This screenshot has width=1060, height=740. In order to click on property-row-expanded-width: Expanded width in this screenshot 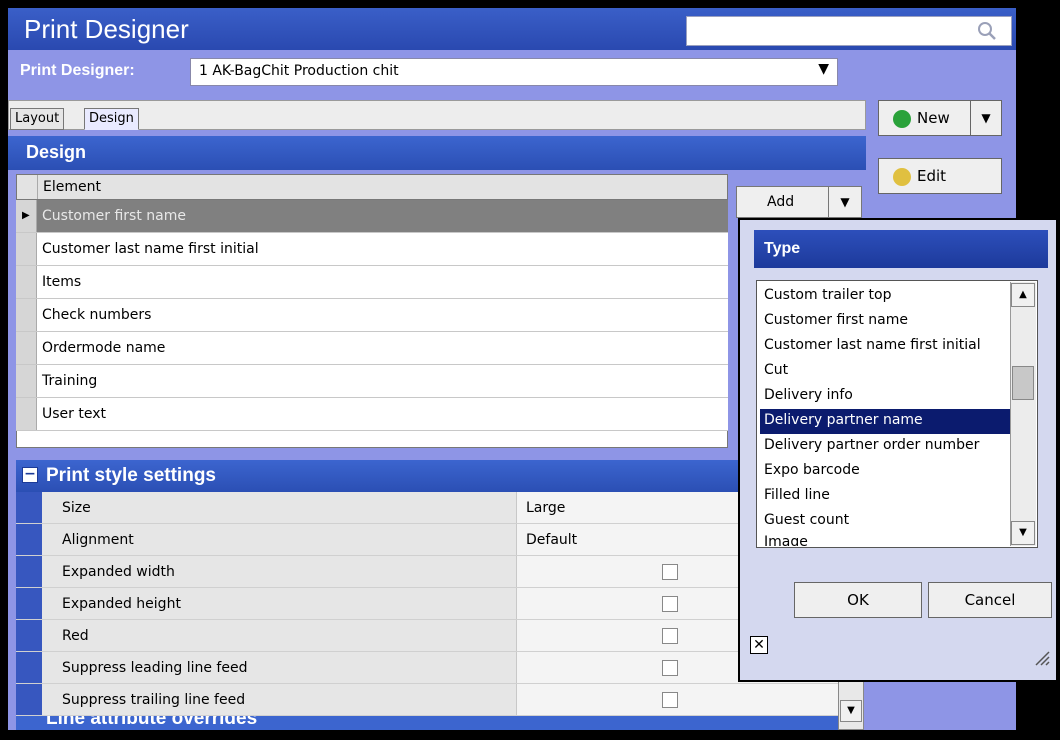, I will do `click(427, 572)`.